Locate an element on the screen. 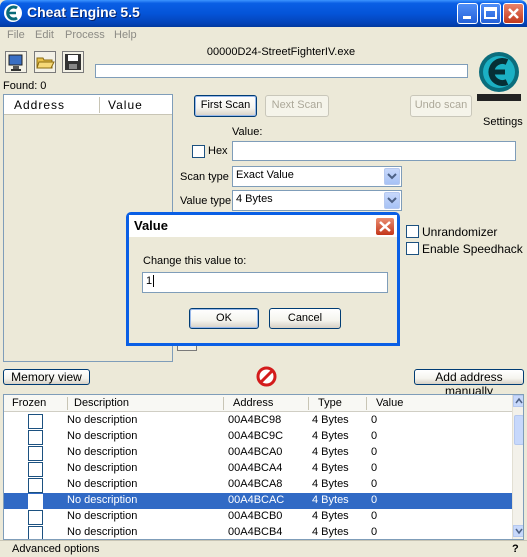 This screenshot has height=557, width=527. results-col-address: Address is located at coordinates (39, 105).